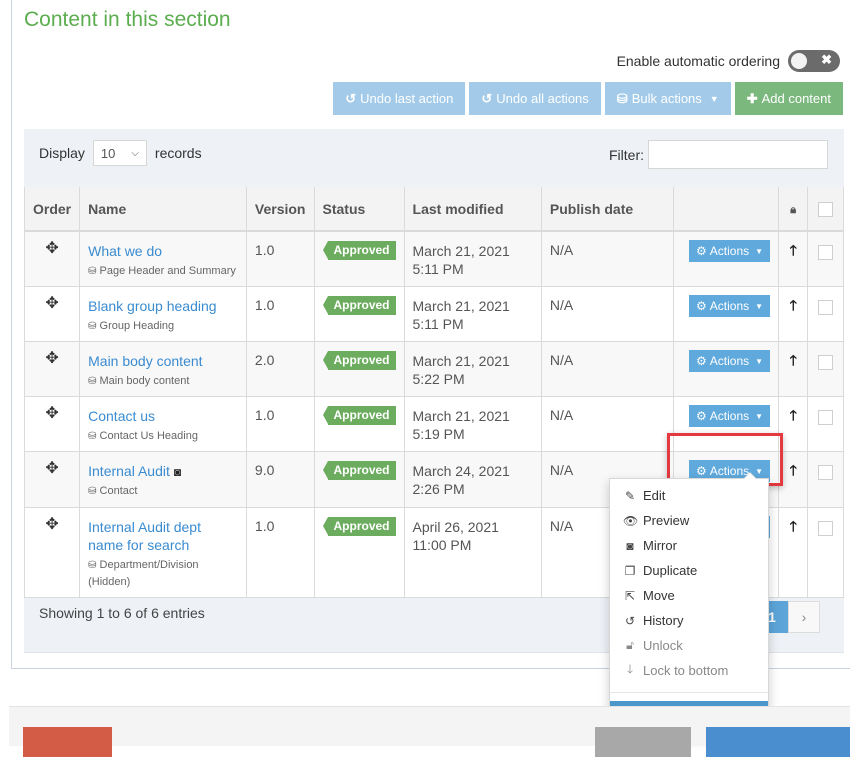 This screenshot has height=757, width=850. What do you see at coordinates (542, 98) in the screenshot?
I see `undo-all-label: Undo all actions` at bounding box center [542, 98].